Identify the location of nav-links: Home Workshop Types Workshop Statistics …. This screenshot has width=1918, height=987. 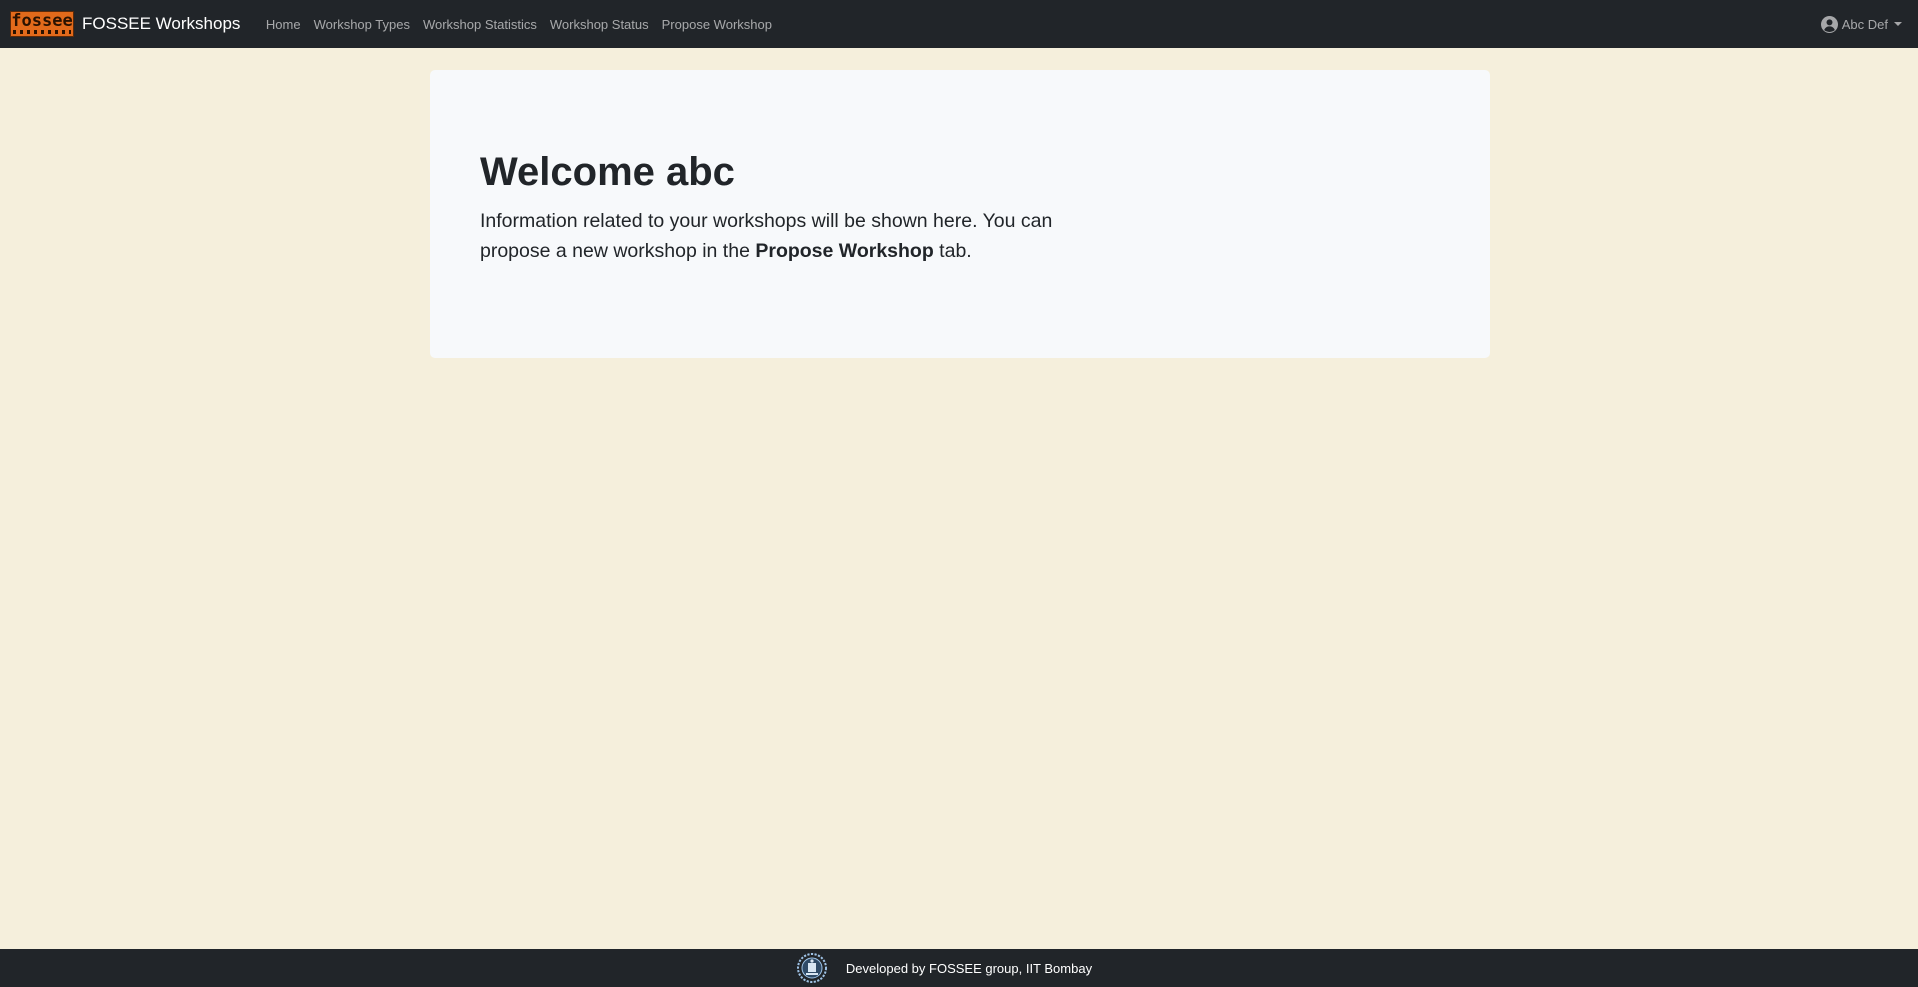
(518, 24).